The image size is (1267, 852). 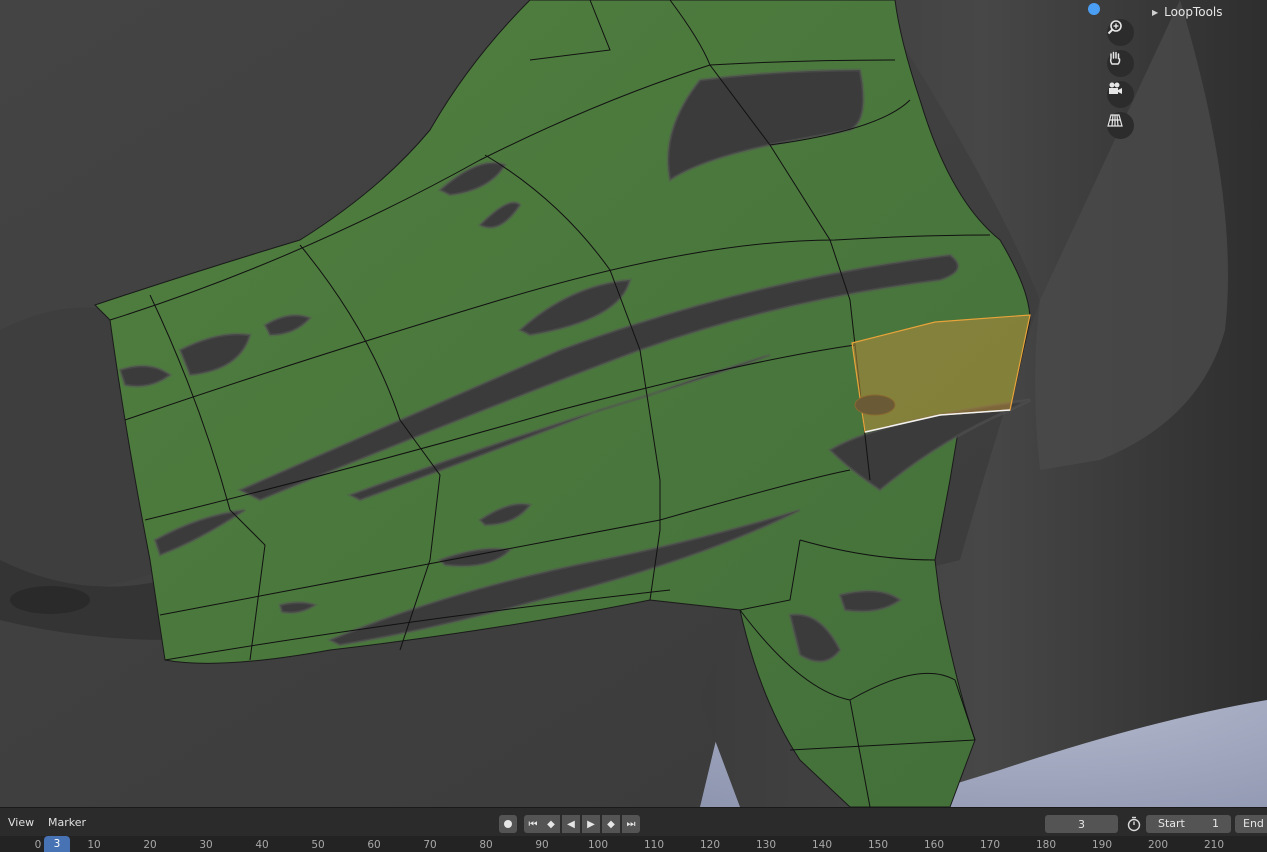 I want to click on ruler-tick-label: 80, so click(x=486, y=845).